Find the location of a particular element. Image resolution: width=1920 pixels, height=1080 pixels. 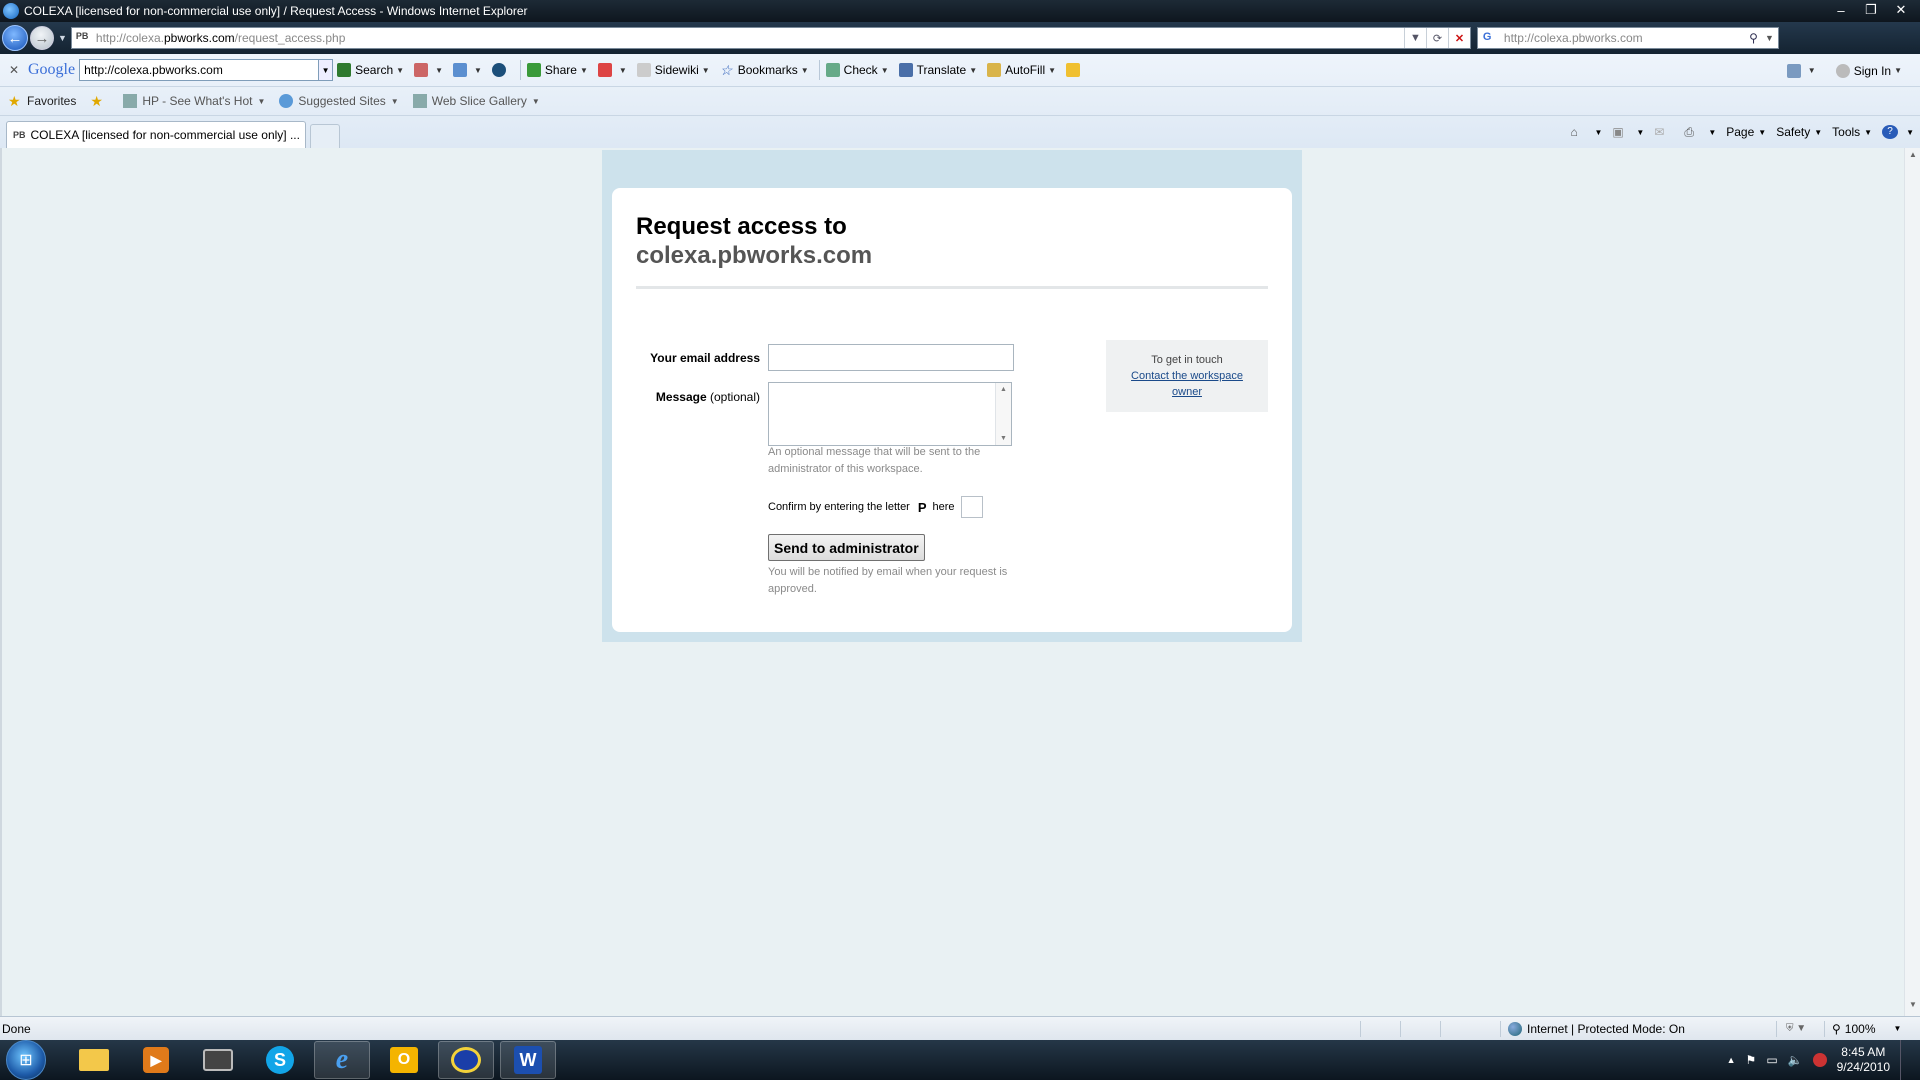

contact-title: To get in touch is located at coordinates (1187, 360).